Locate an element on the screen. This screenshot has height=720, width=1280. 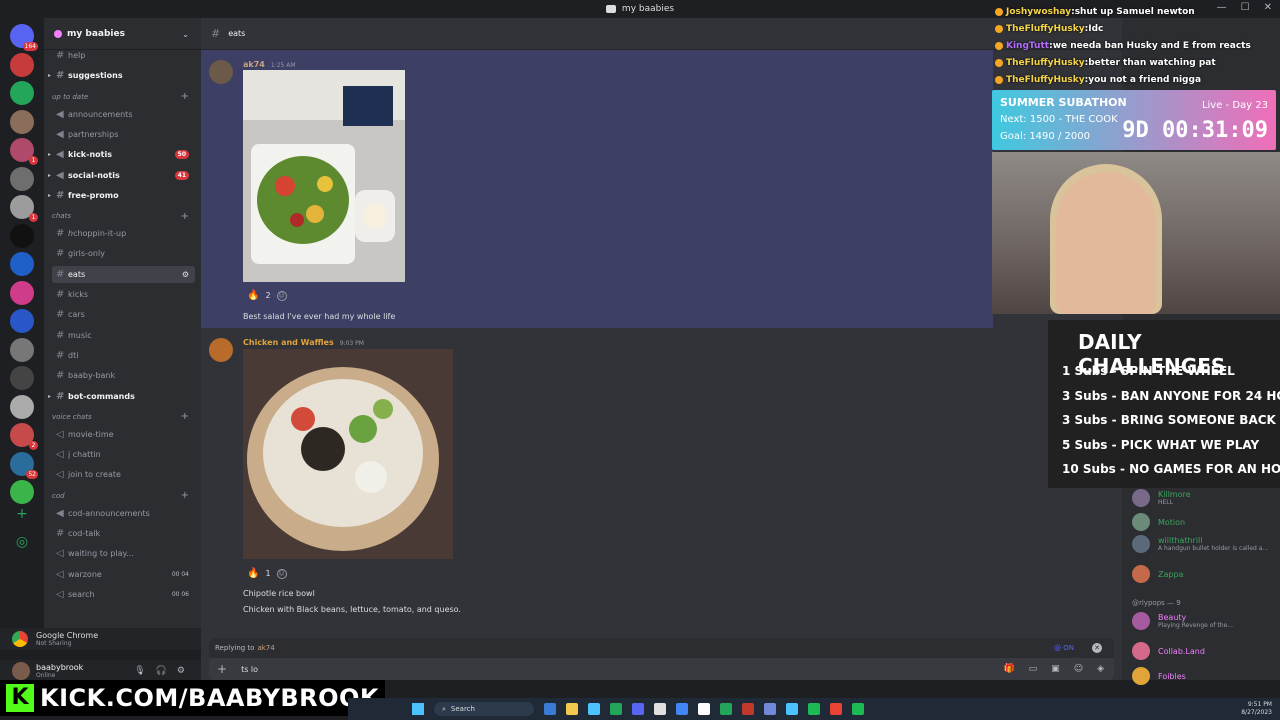
sticker-icon: ▣ is located at coordinates (1055, 669).